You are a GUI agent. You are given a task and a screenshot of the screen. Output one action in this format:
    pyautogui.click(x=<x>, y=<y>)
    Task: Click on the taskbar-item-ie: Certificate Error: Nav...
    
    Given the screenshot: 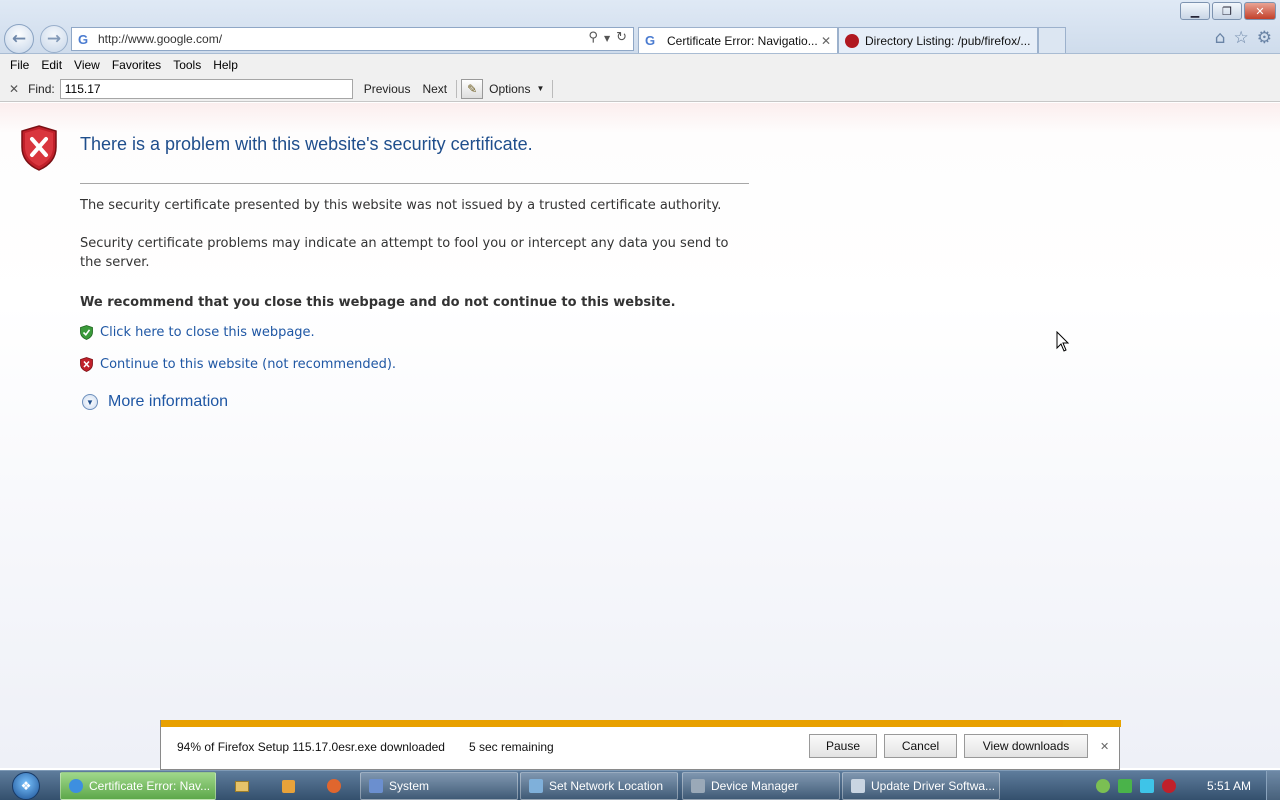 What is the action you would take?
    pyautogui.click(x=138, y=786)
    